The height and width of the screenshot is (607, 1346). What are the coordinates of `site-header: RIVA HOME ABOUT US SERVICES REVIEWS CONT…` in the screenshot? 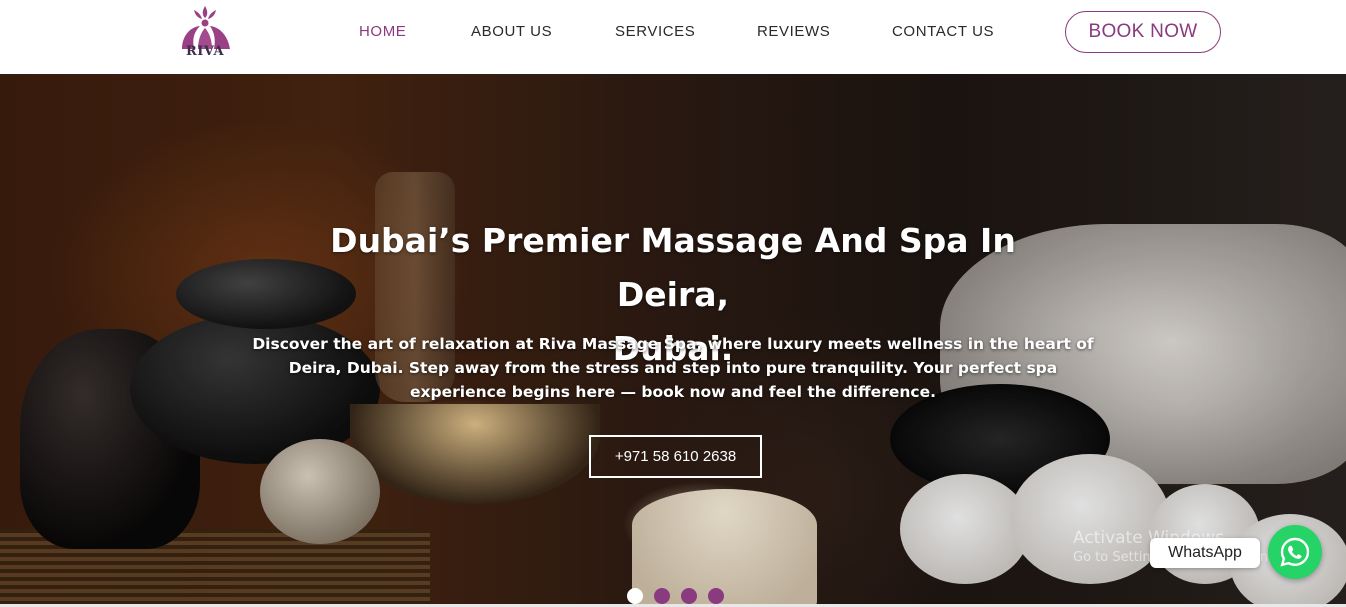 It's located at (673, 37).